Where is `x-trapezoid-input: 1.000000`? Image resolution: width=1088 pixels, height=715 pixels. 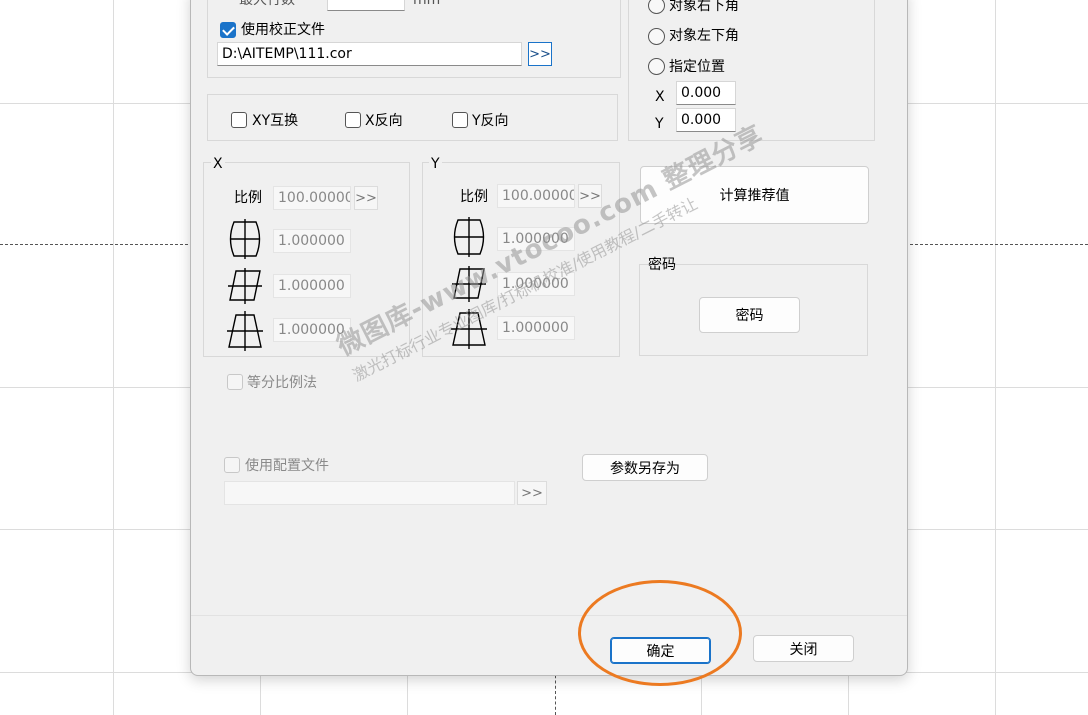 x-trapezoid-input: 1.000000 is located at coordinates (312, 330).